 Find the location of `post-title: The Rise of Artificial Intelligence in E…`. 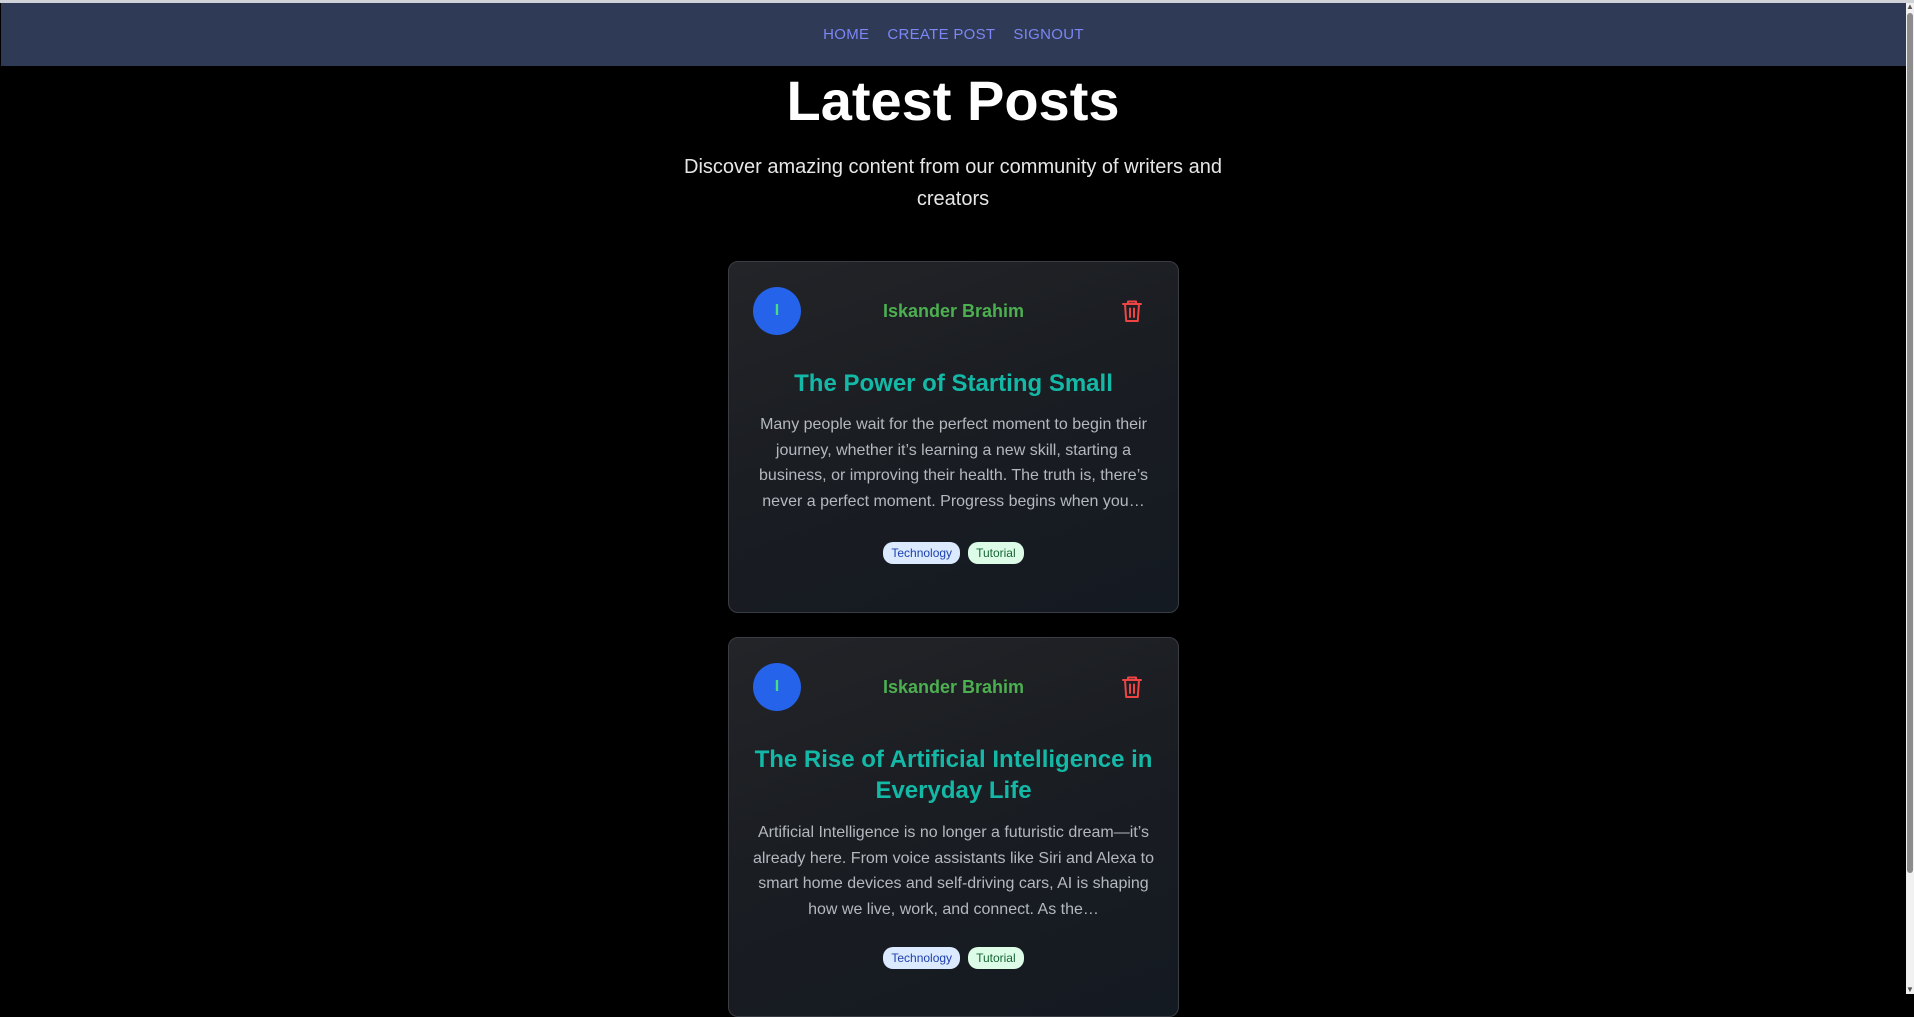

post-title: The Rise of Artificial Intelligence in E… is located at coordinates (953, 775).